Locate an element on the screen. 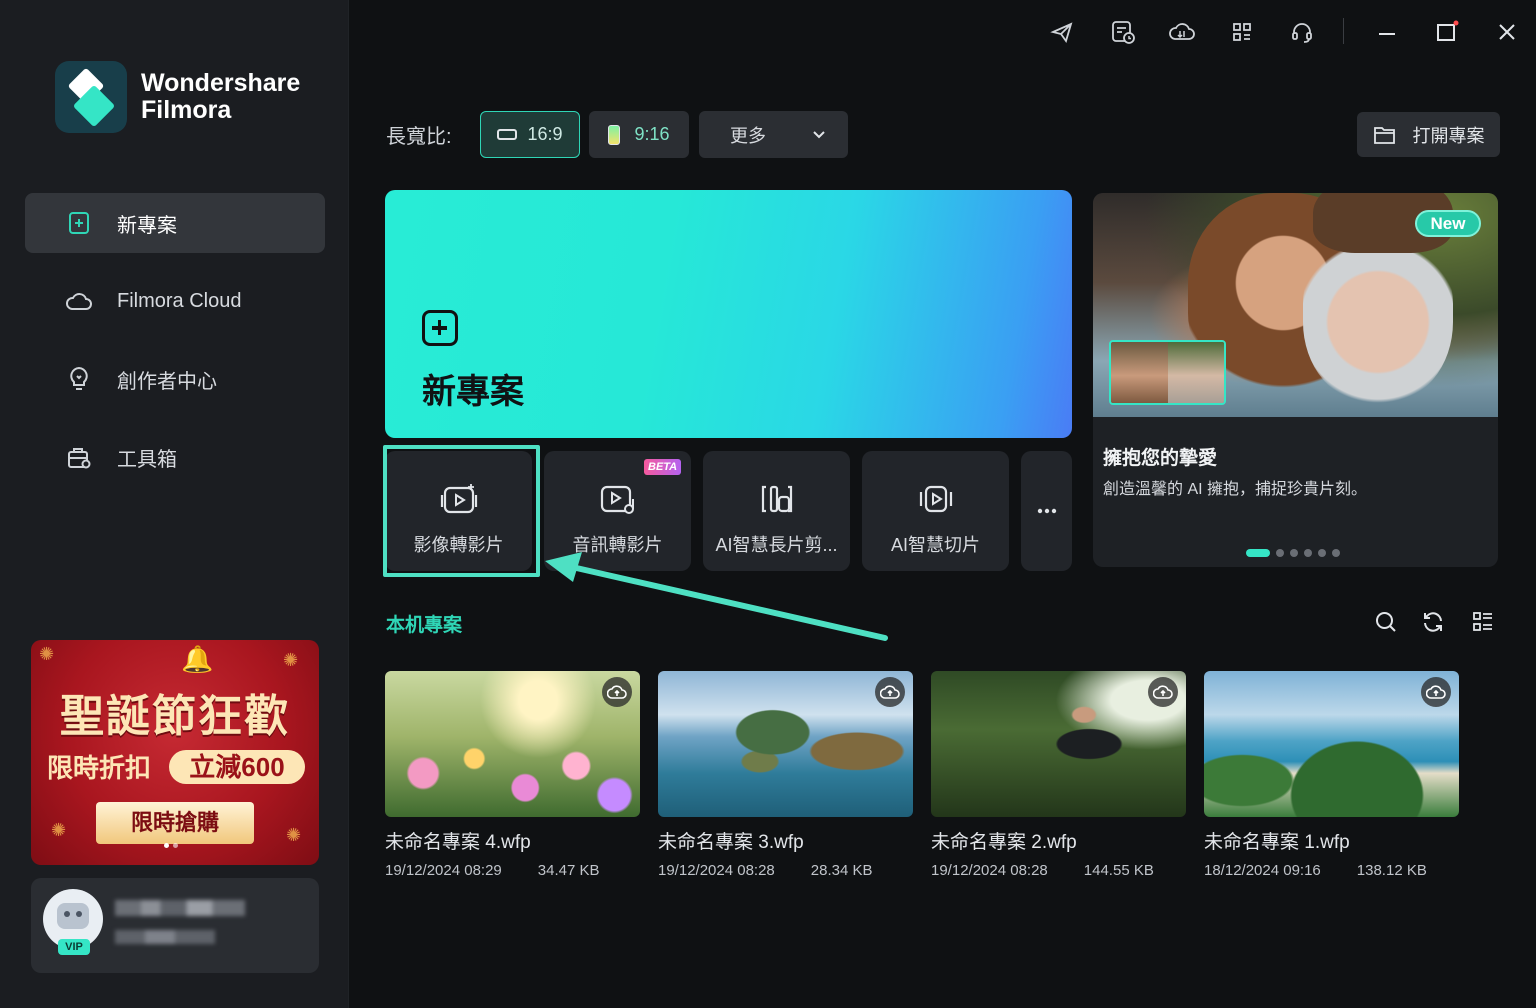  project-card: 未命名專案 2.wfp 19/12/2024 08:28 144.55 KB is located at coordinates (1059, 775).